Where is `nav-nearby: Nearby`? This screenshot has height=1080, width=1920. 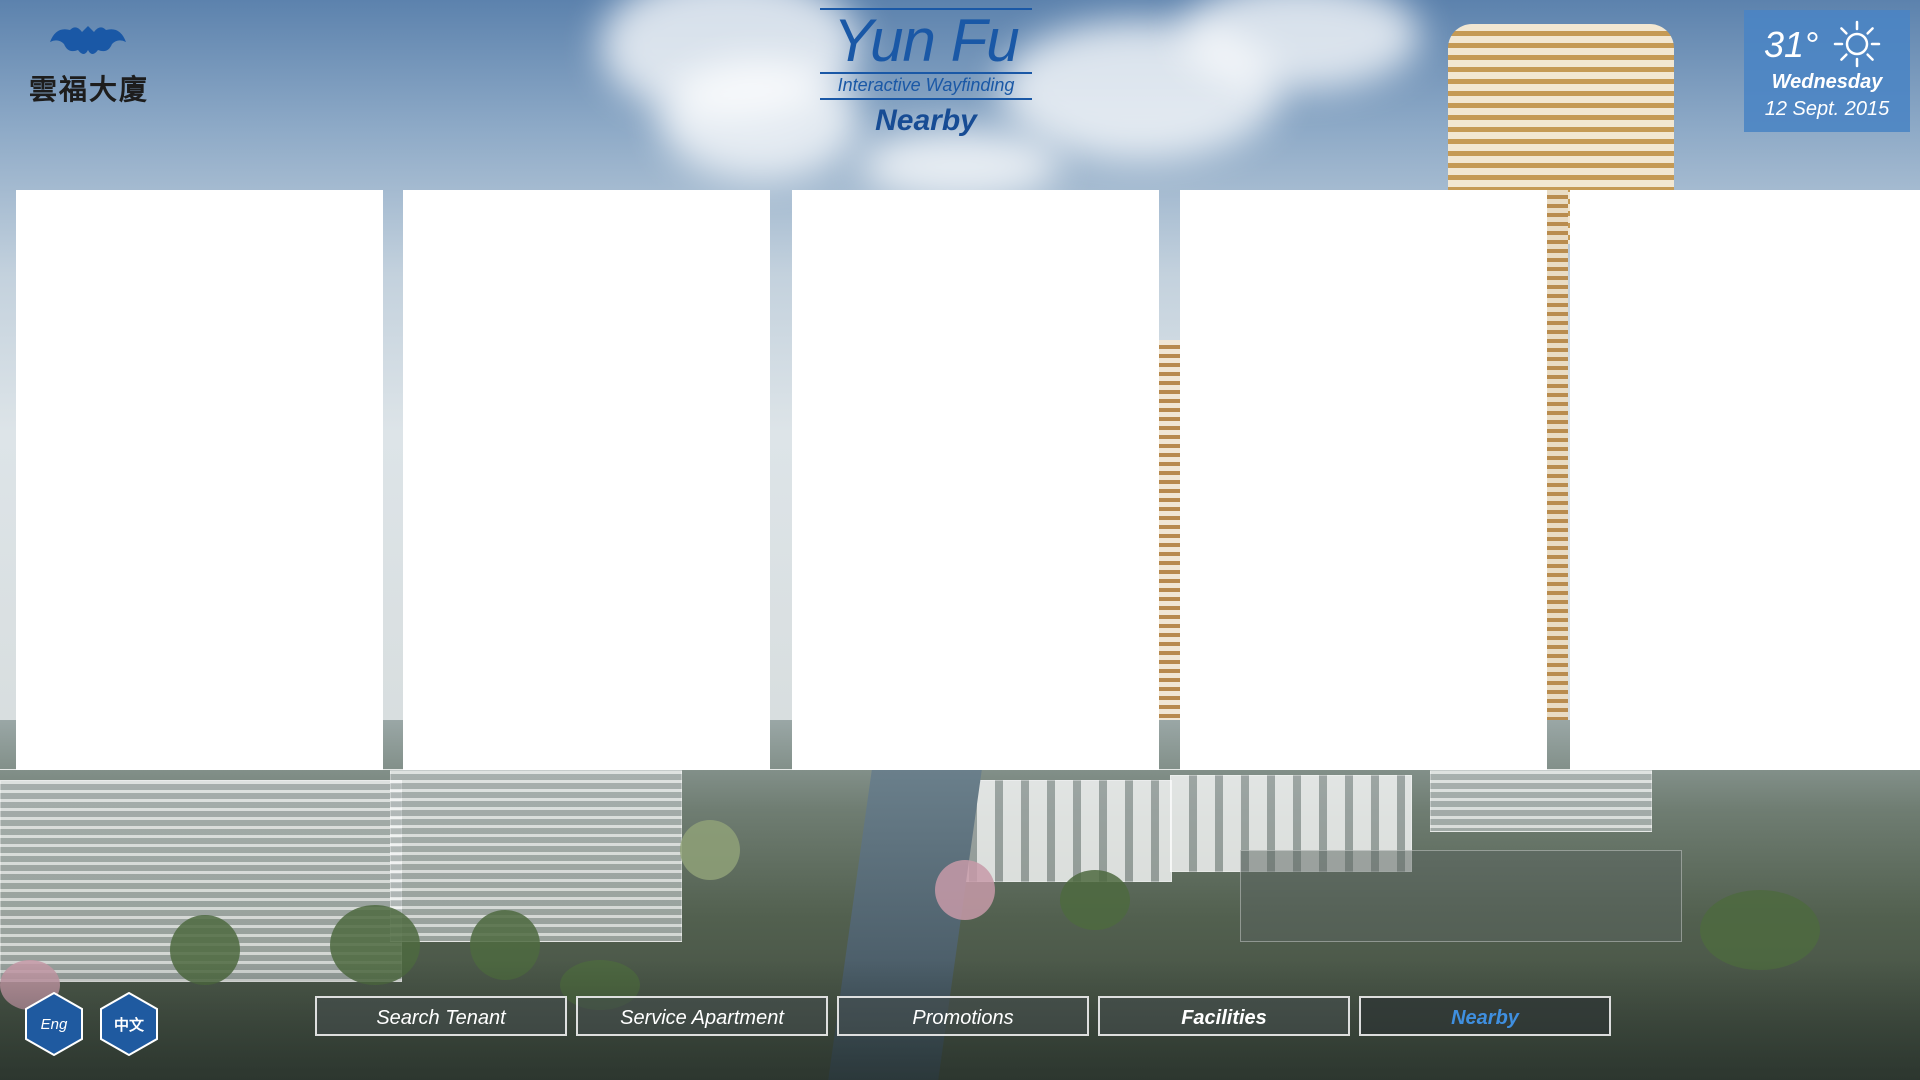 nav-nearby: Nearby is located at coordinates (1485, 1016).